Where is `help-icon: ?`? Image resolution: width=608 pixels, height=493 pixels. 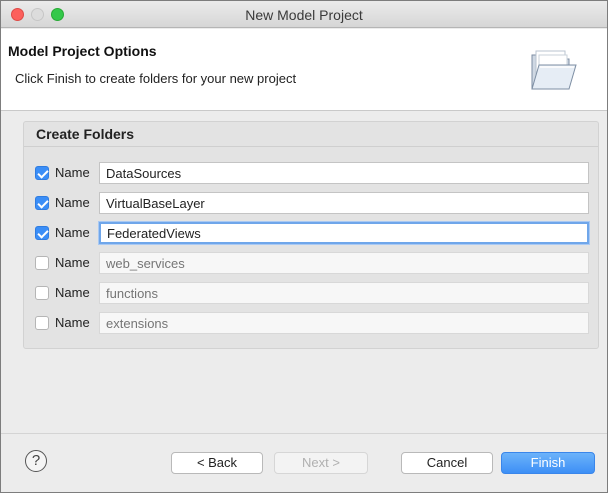
help-icon: ? is located at coordinates (36, 461).